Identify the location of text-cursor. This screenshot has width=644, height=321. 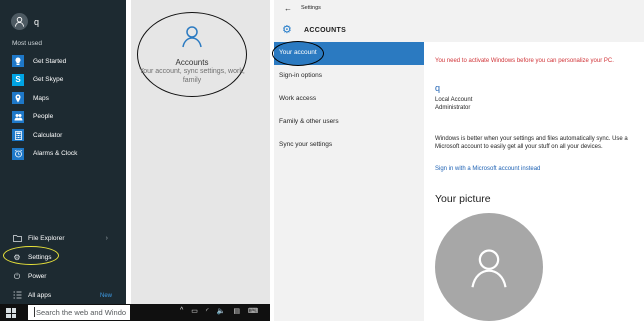
(34, 312).